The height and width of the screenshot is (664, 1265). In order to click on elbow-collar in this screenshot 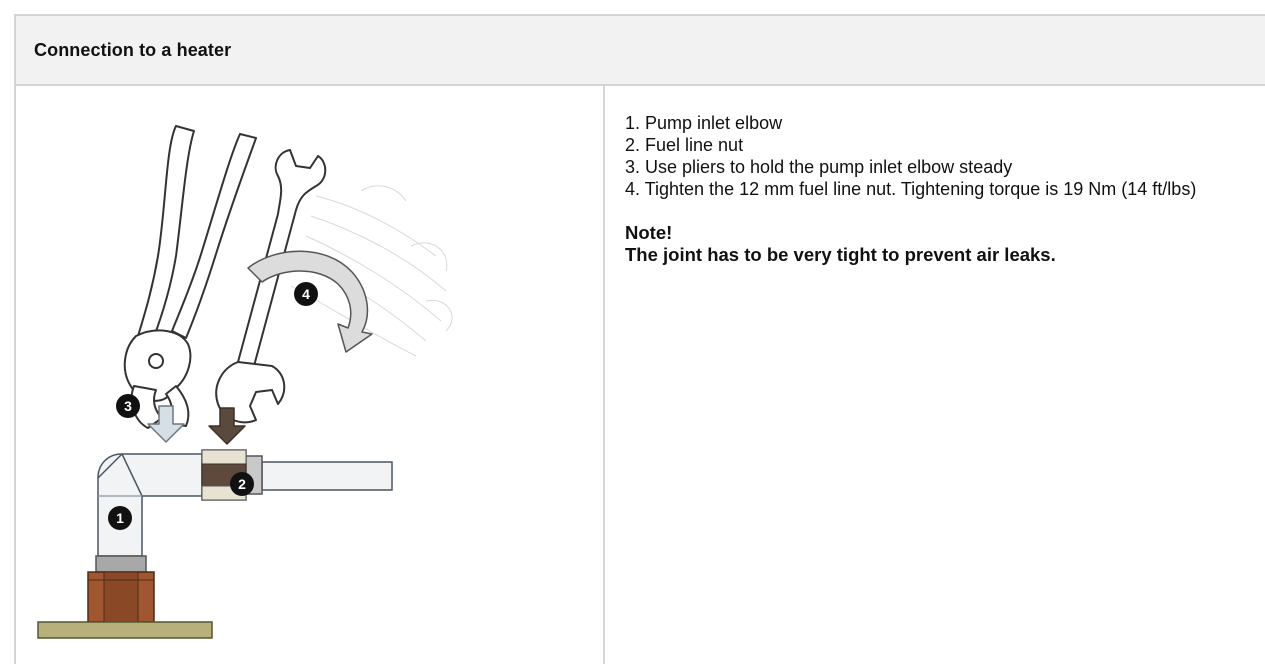, I will do `click(121, 564)`.